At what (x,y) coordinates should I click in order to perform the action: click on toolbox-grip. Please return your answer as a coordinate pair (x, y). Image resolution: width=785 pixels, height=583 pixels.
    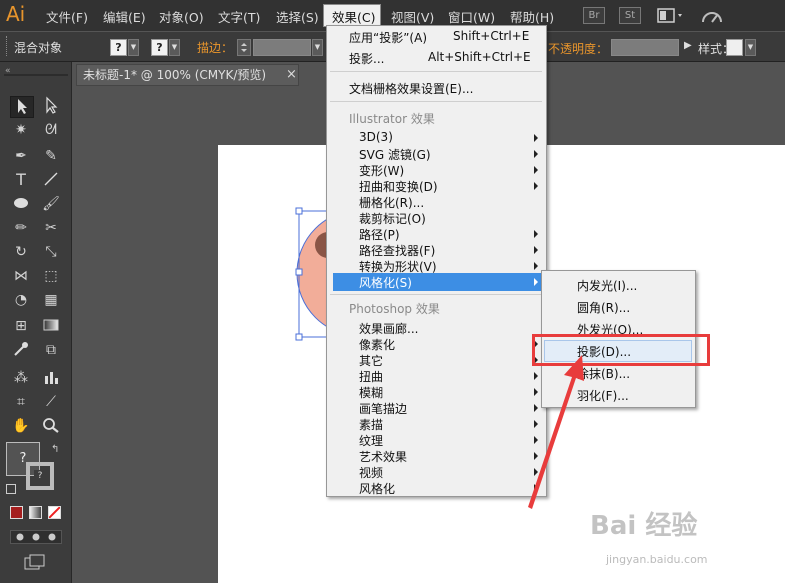
    Looking at the image, I should click on (36, 75).